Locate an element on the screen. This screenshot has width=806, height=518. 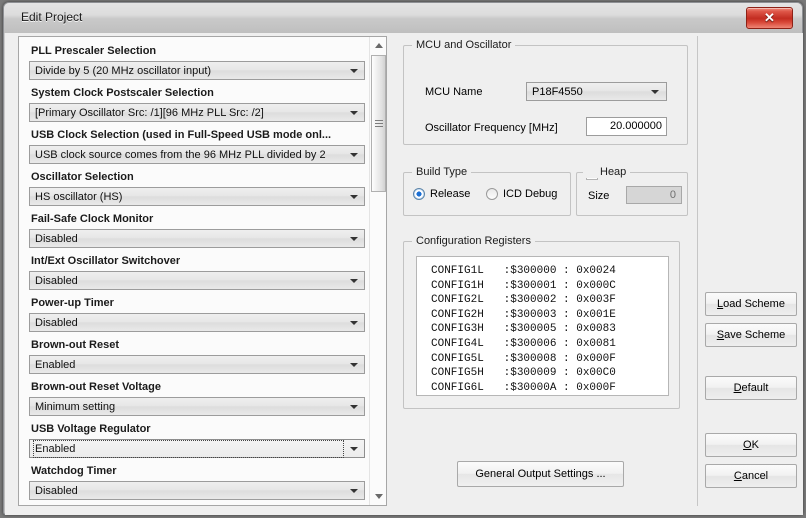
setting-label: Int/Ext Oscillator Switchover is located at coordinates (106, 261).